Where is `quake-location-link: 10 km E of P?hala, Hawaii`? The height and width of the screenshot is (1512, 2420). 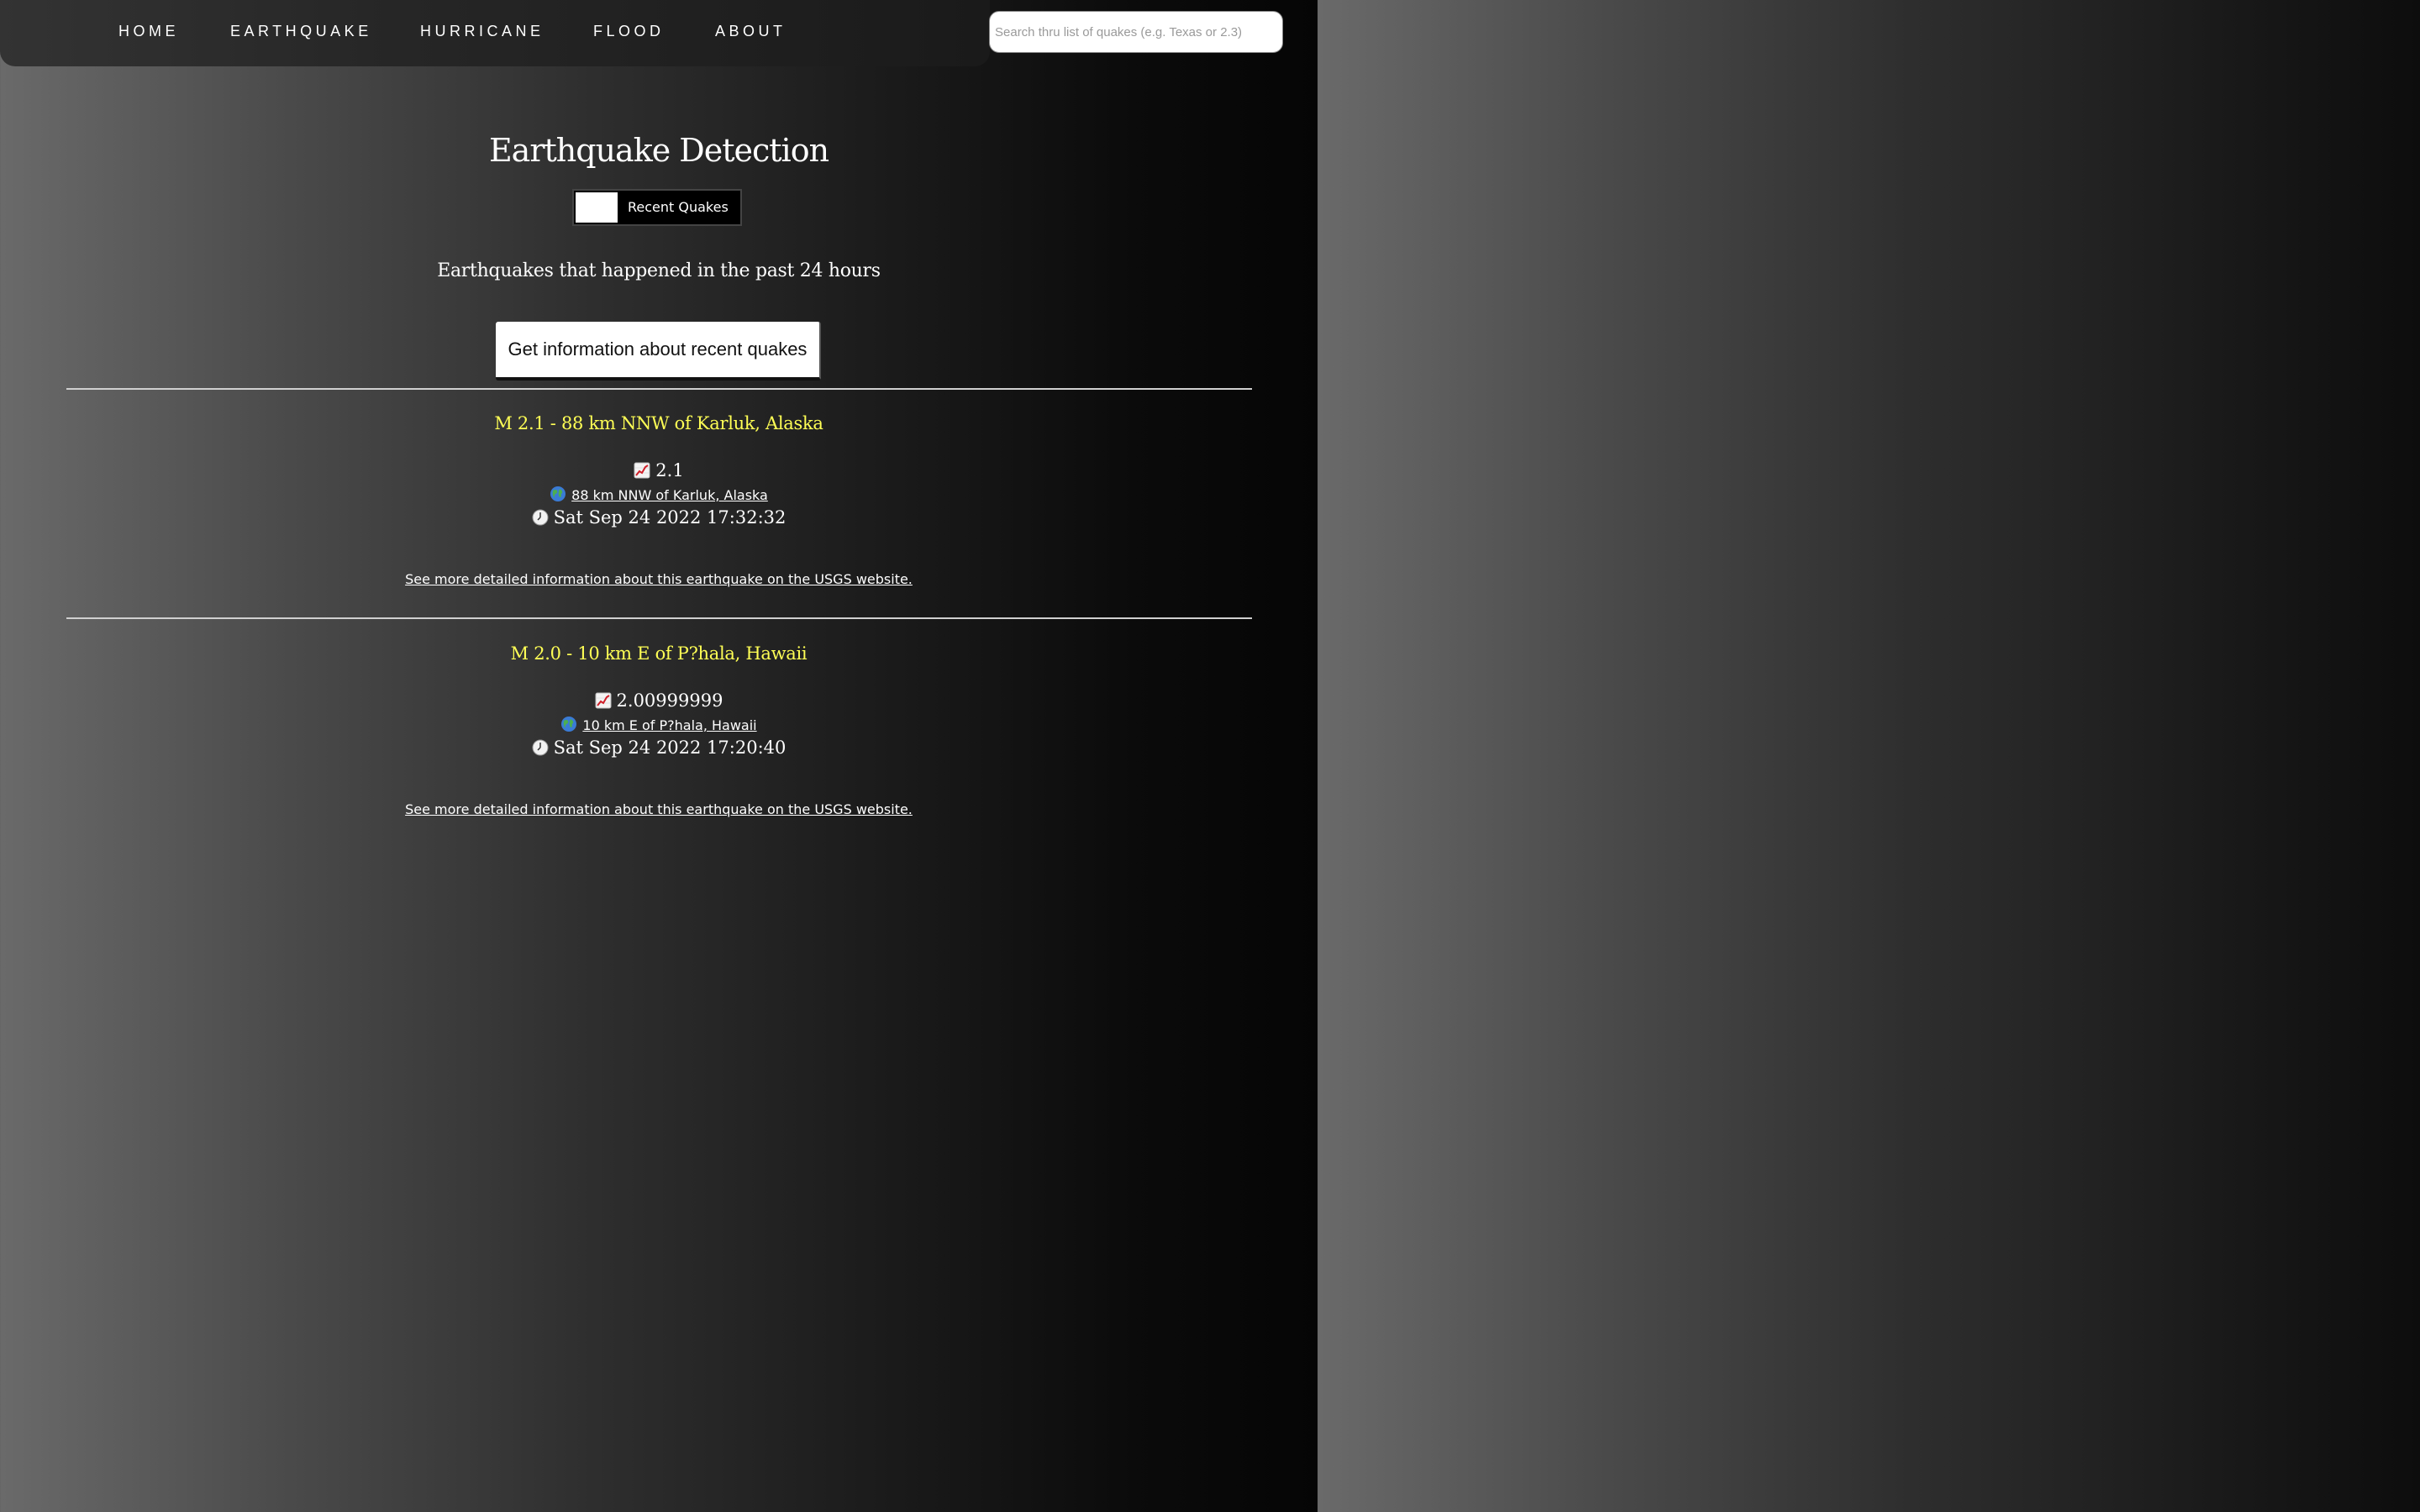
quake-location-link: 10 km E of P?hala, Hawaii is located at coordinates (669, 725).